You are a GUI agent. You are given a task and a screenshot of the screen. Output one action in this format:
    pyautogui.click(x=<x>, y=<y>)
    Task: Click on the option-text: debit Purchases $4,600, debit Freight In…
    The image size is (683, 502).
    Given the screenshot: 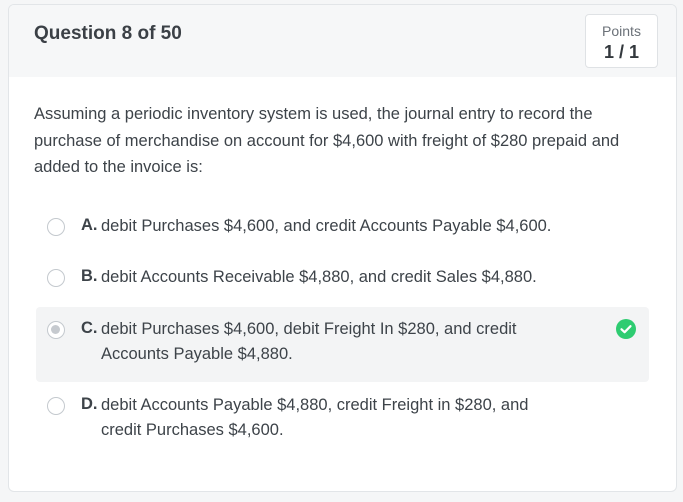 What is the action you would take?
    pyautogui.click(x=309, y=341)
    